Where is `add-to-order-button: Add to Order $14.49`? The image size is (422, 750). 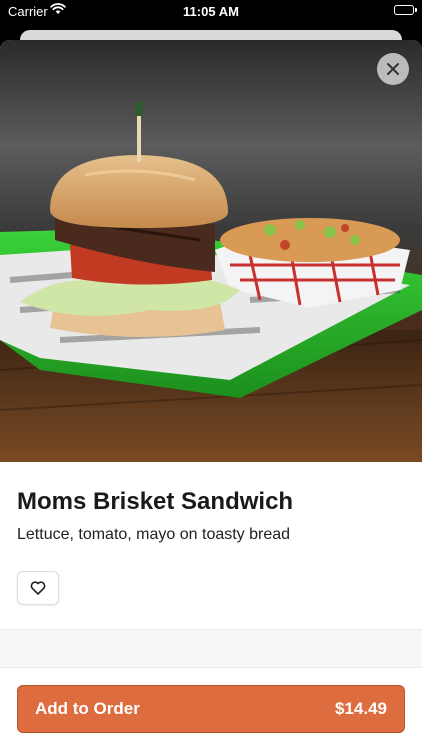 add-to-order-button: Add to Order $14.49 is located at coordinates (211, 709).